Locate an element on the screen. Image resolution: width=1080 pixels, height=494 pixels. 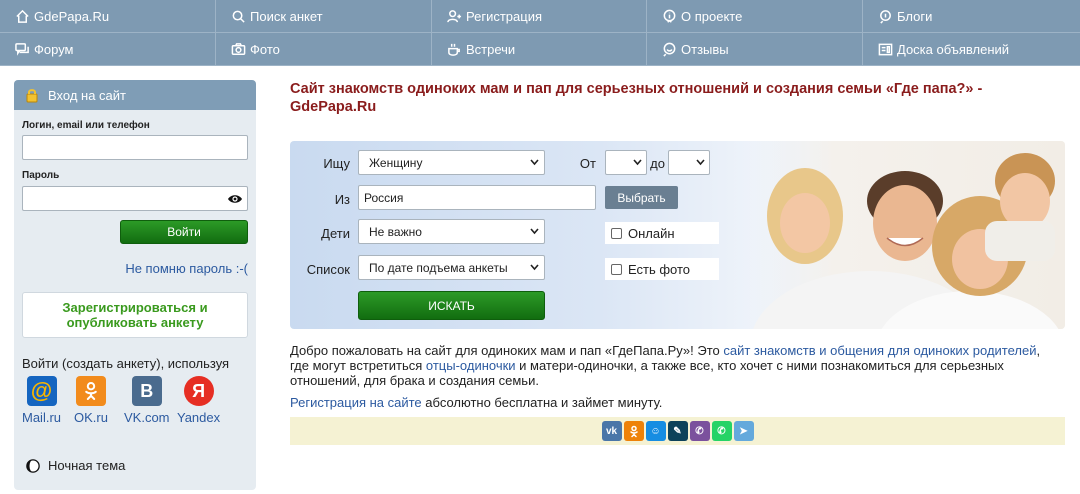
share-vk-icon: vk is located at coordinates (611, 431).